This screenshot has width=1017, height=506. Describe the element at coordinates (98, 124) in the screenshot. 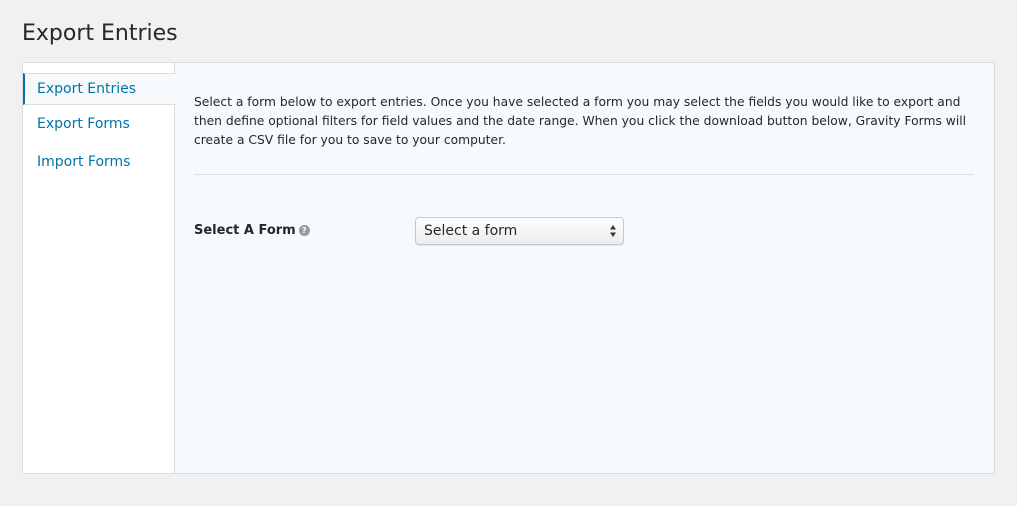

I see `sidebar-item-export-forms: Export Forms` at that location.